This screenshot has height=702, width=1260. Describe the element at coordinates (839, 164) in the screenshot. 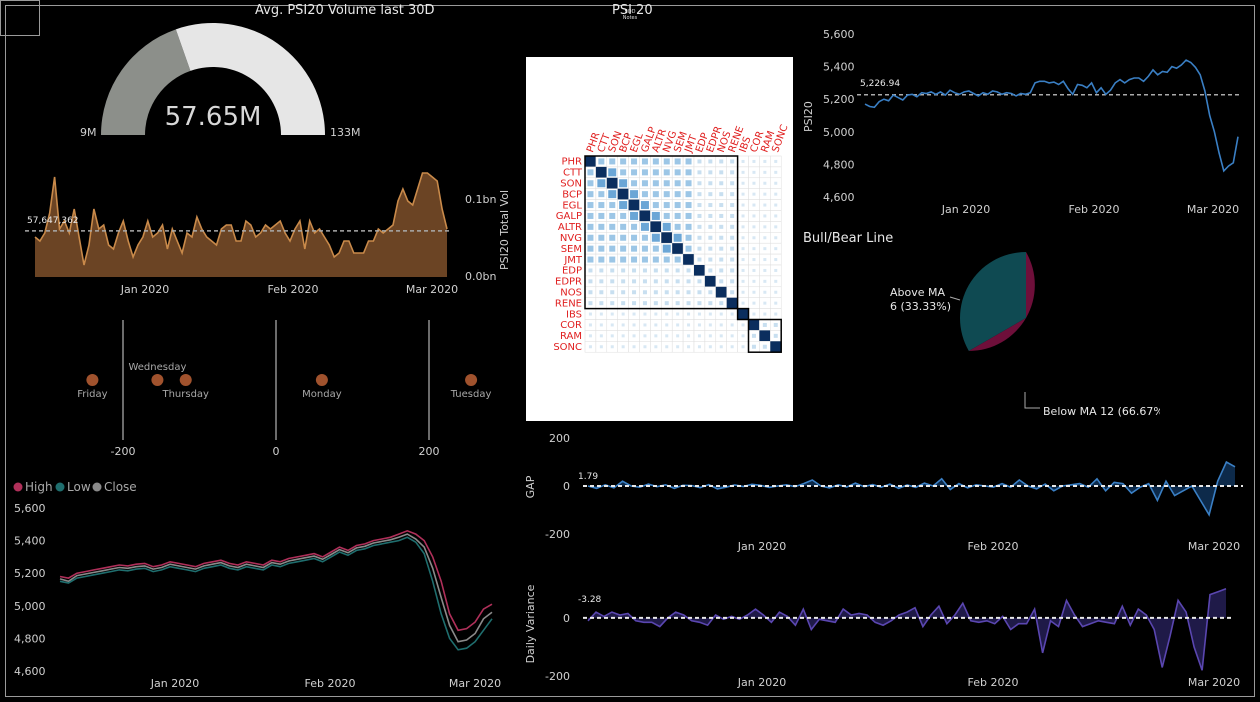

I see `psi-y-tick: 4,800` at that location.